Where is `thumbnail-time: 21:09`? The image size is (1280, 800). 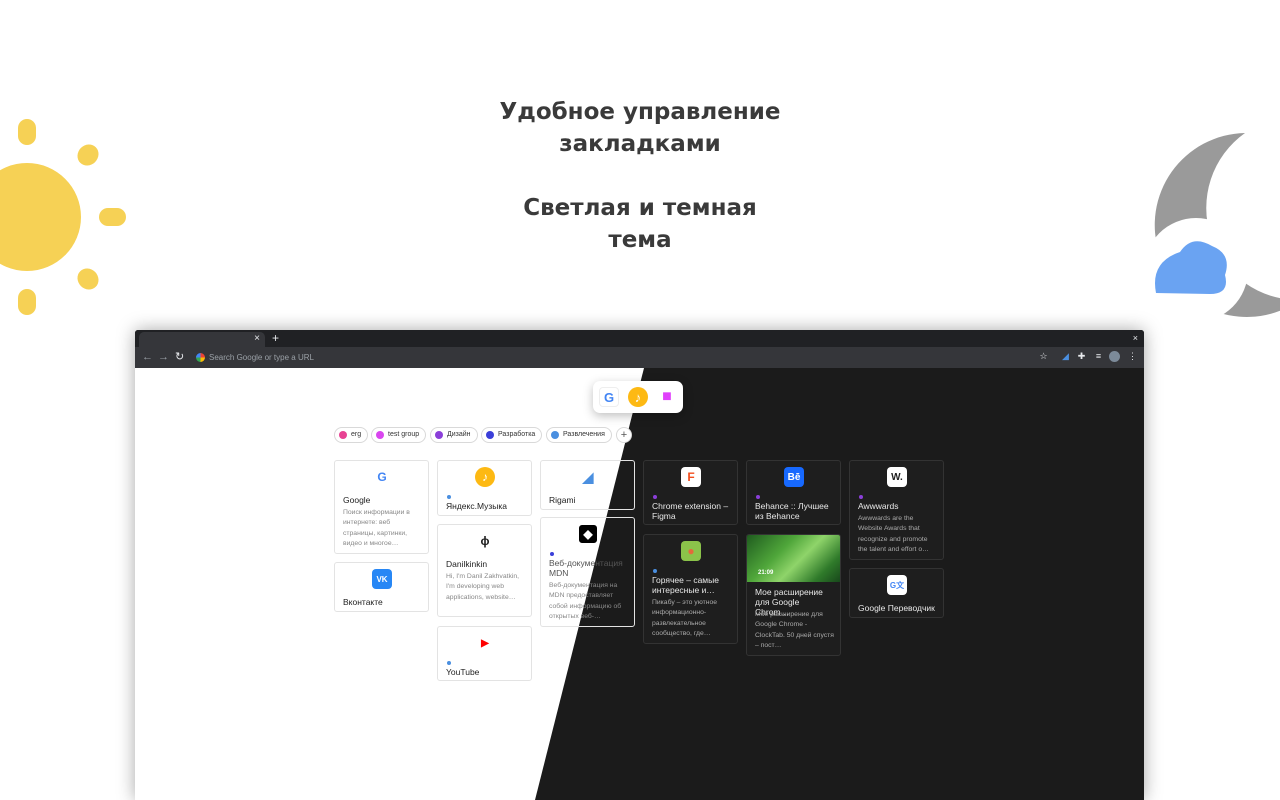 thumbnail-time: 21:09 is located at coordinates (766, 573).